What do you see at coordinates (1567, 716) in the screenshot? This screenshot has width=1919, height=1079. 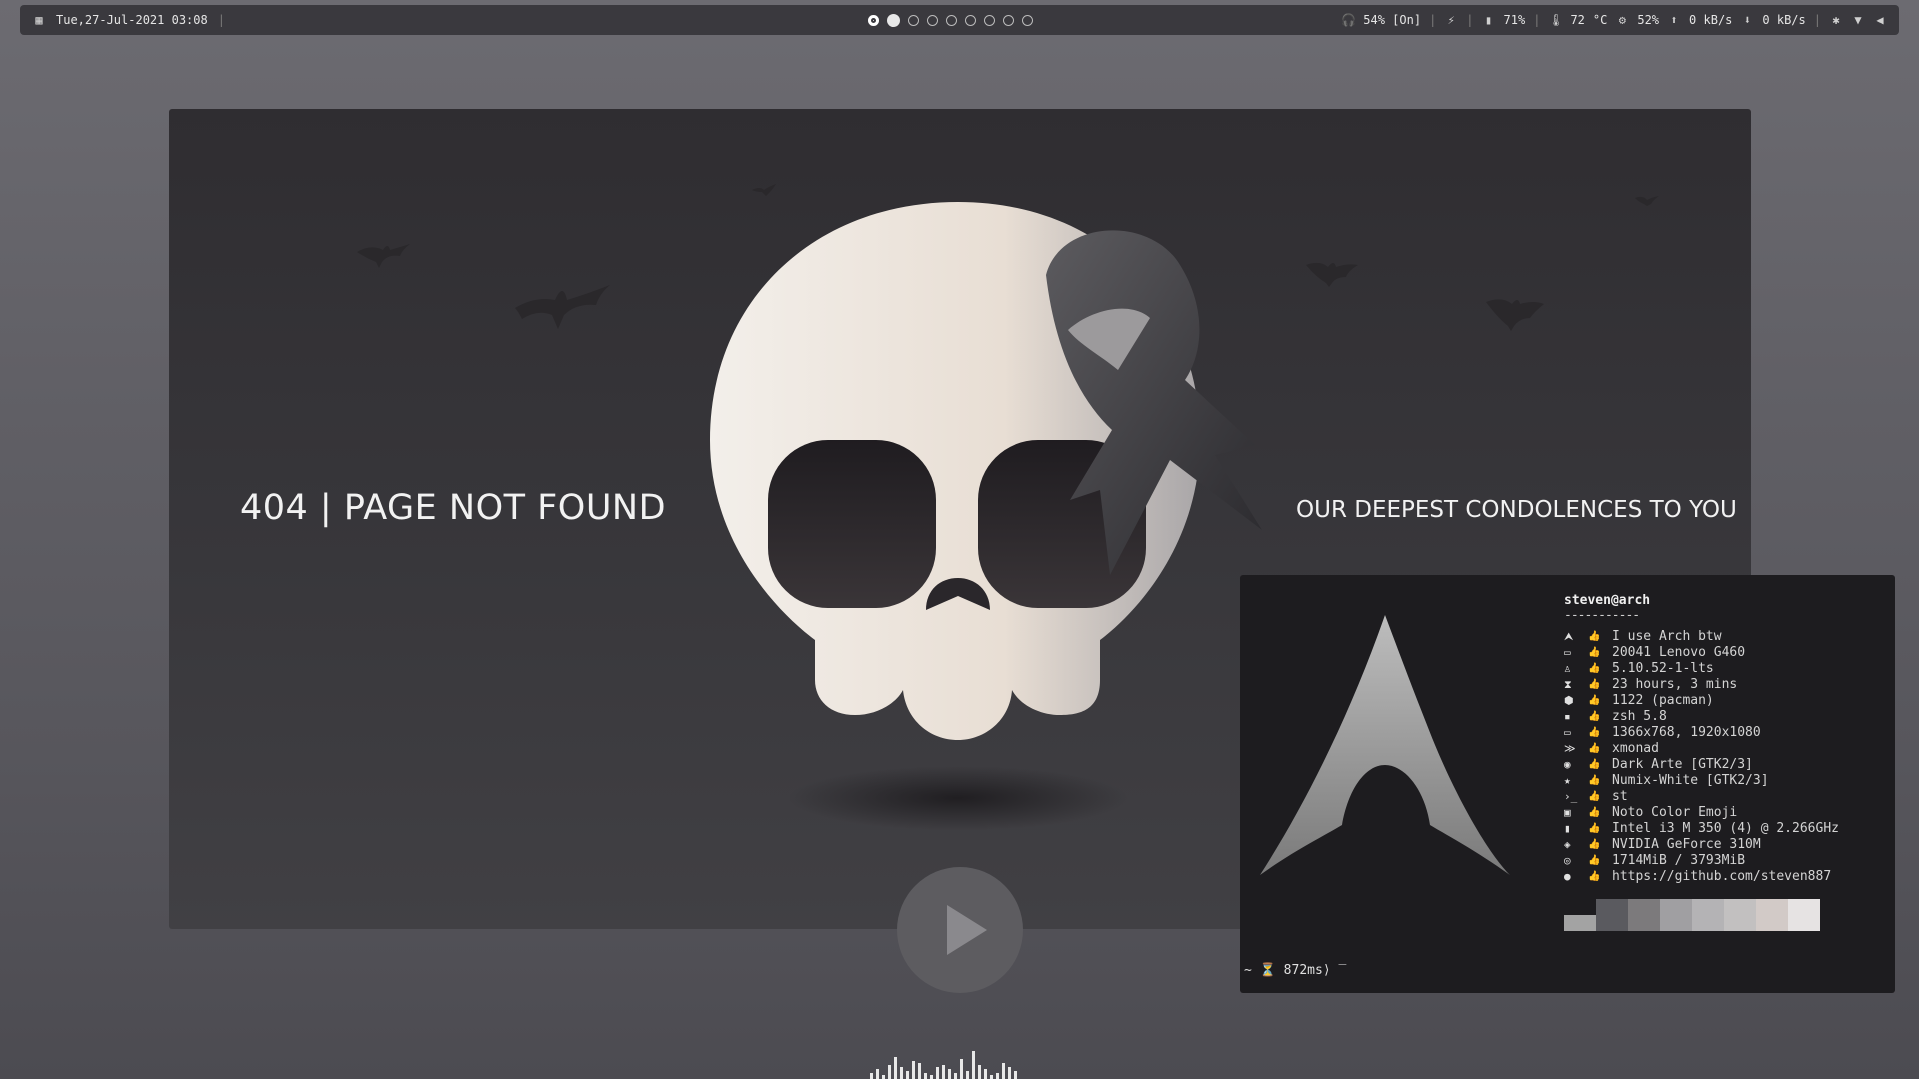 I see `shell-icon: ▪` at bounding box center [1567, 716].